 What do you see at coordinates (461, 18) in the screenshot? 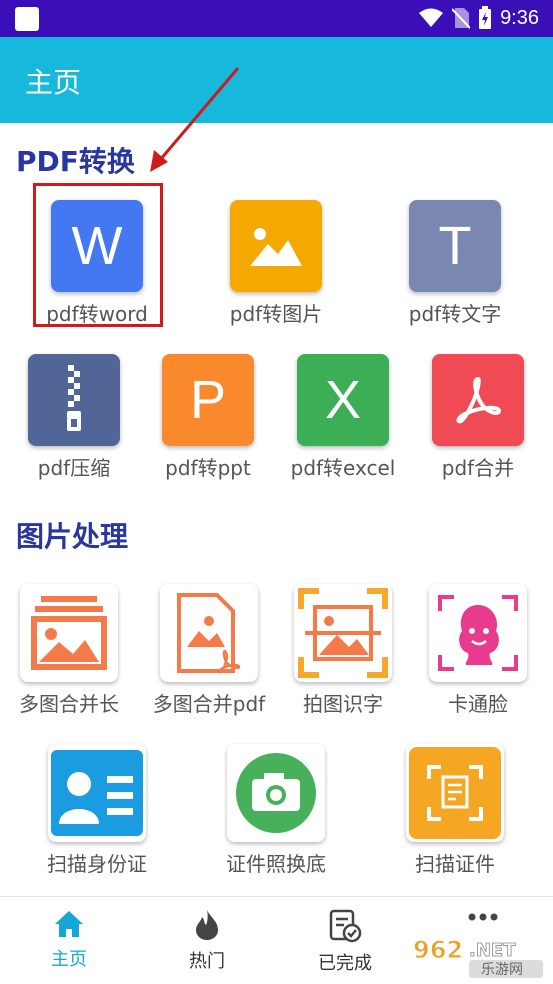
I see `no-sim-icon` at bounding box center [461, 18].